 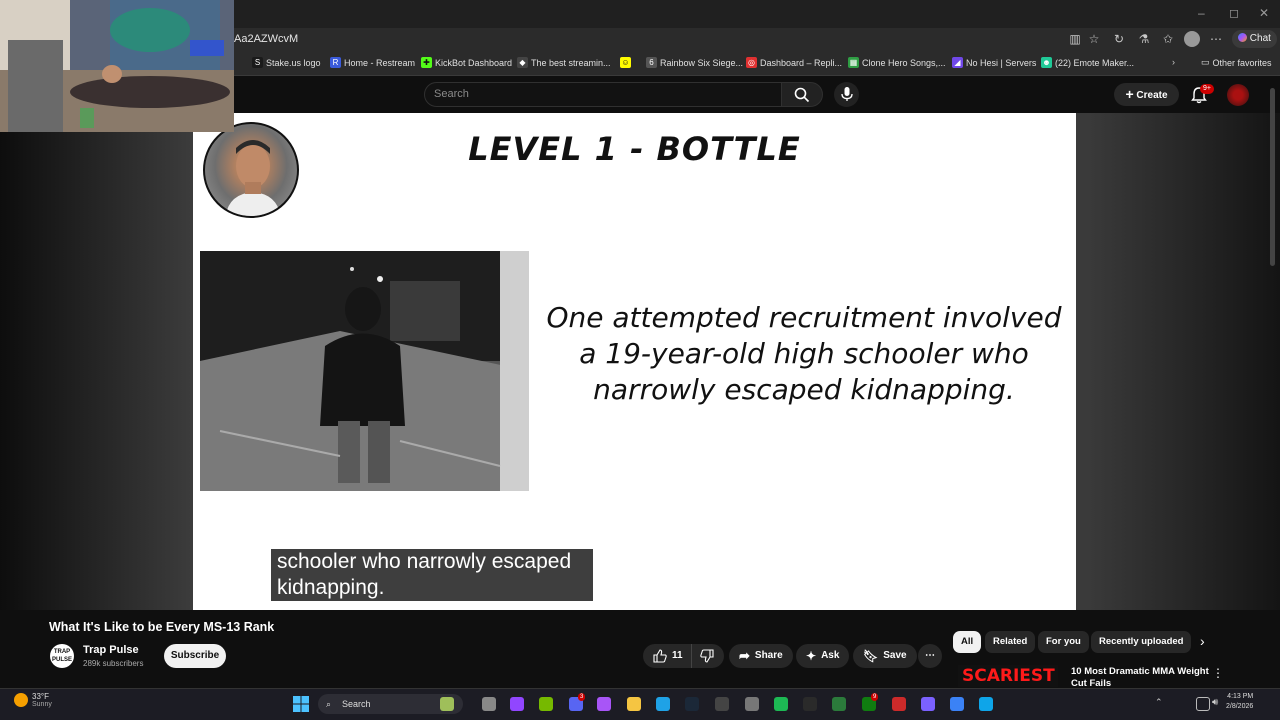 I want to click on search-icon, so click(x=802, y=95).